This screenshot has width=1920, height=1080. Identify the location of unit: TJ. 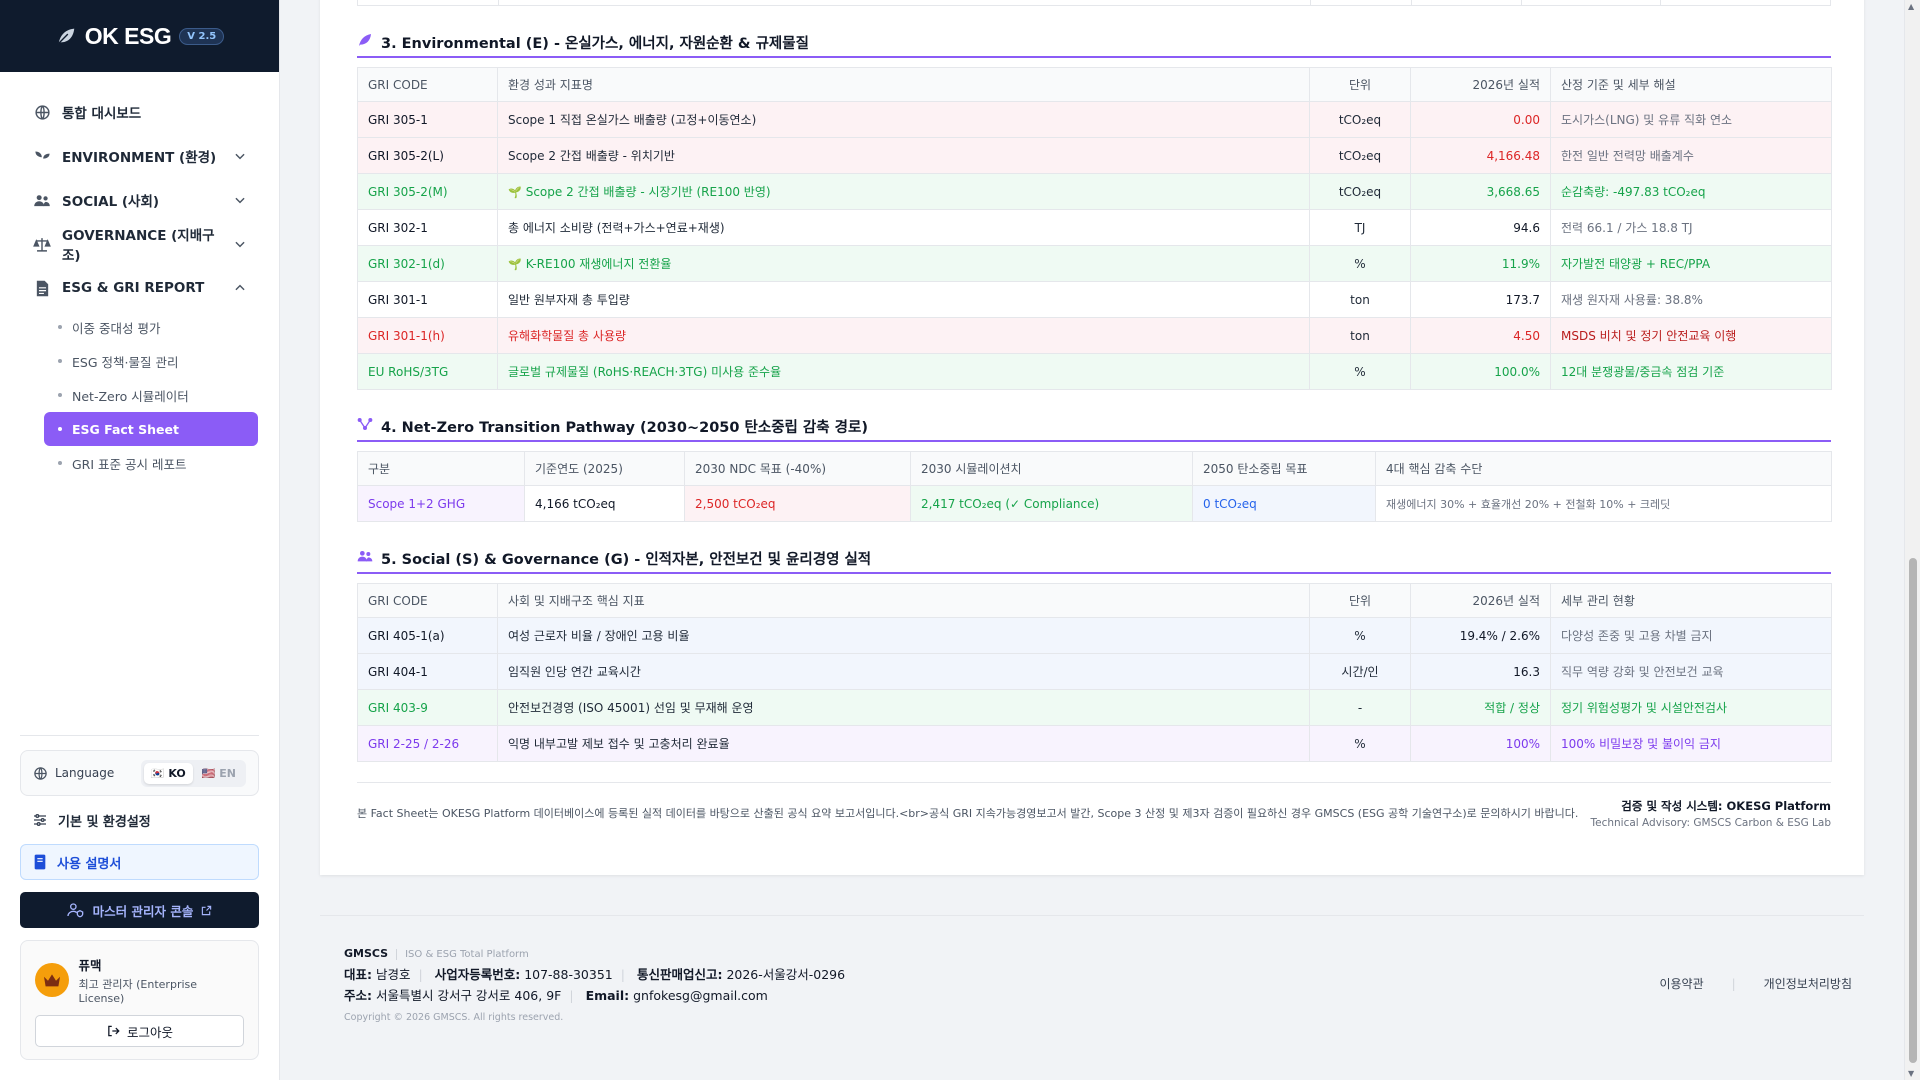
(1360, 227).